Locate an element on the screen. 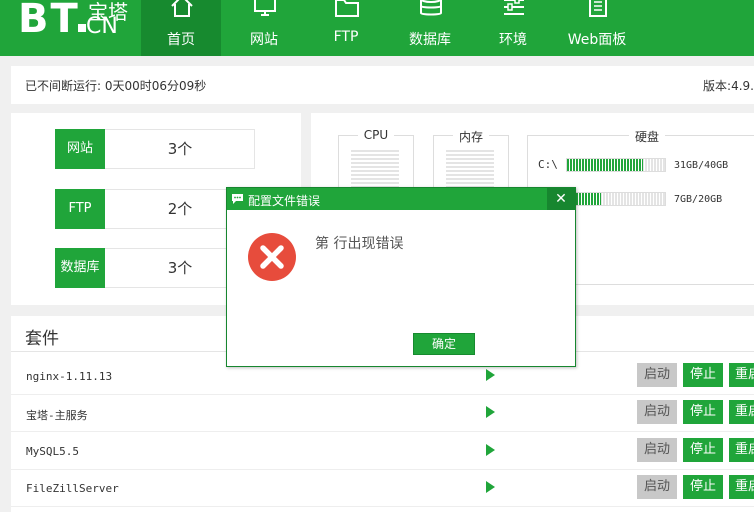  nav-websites: 网站 is located at coordinates (264, 28).